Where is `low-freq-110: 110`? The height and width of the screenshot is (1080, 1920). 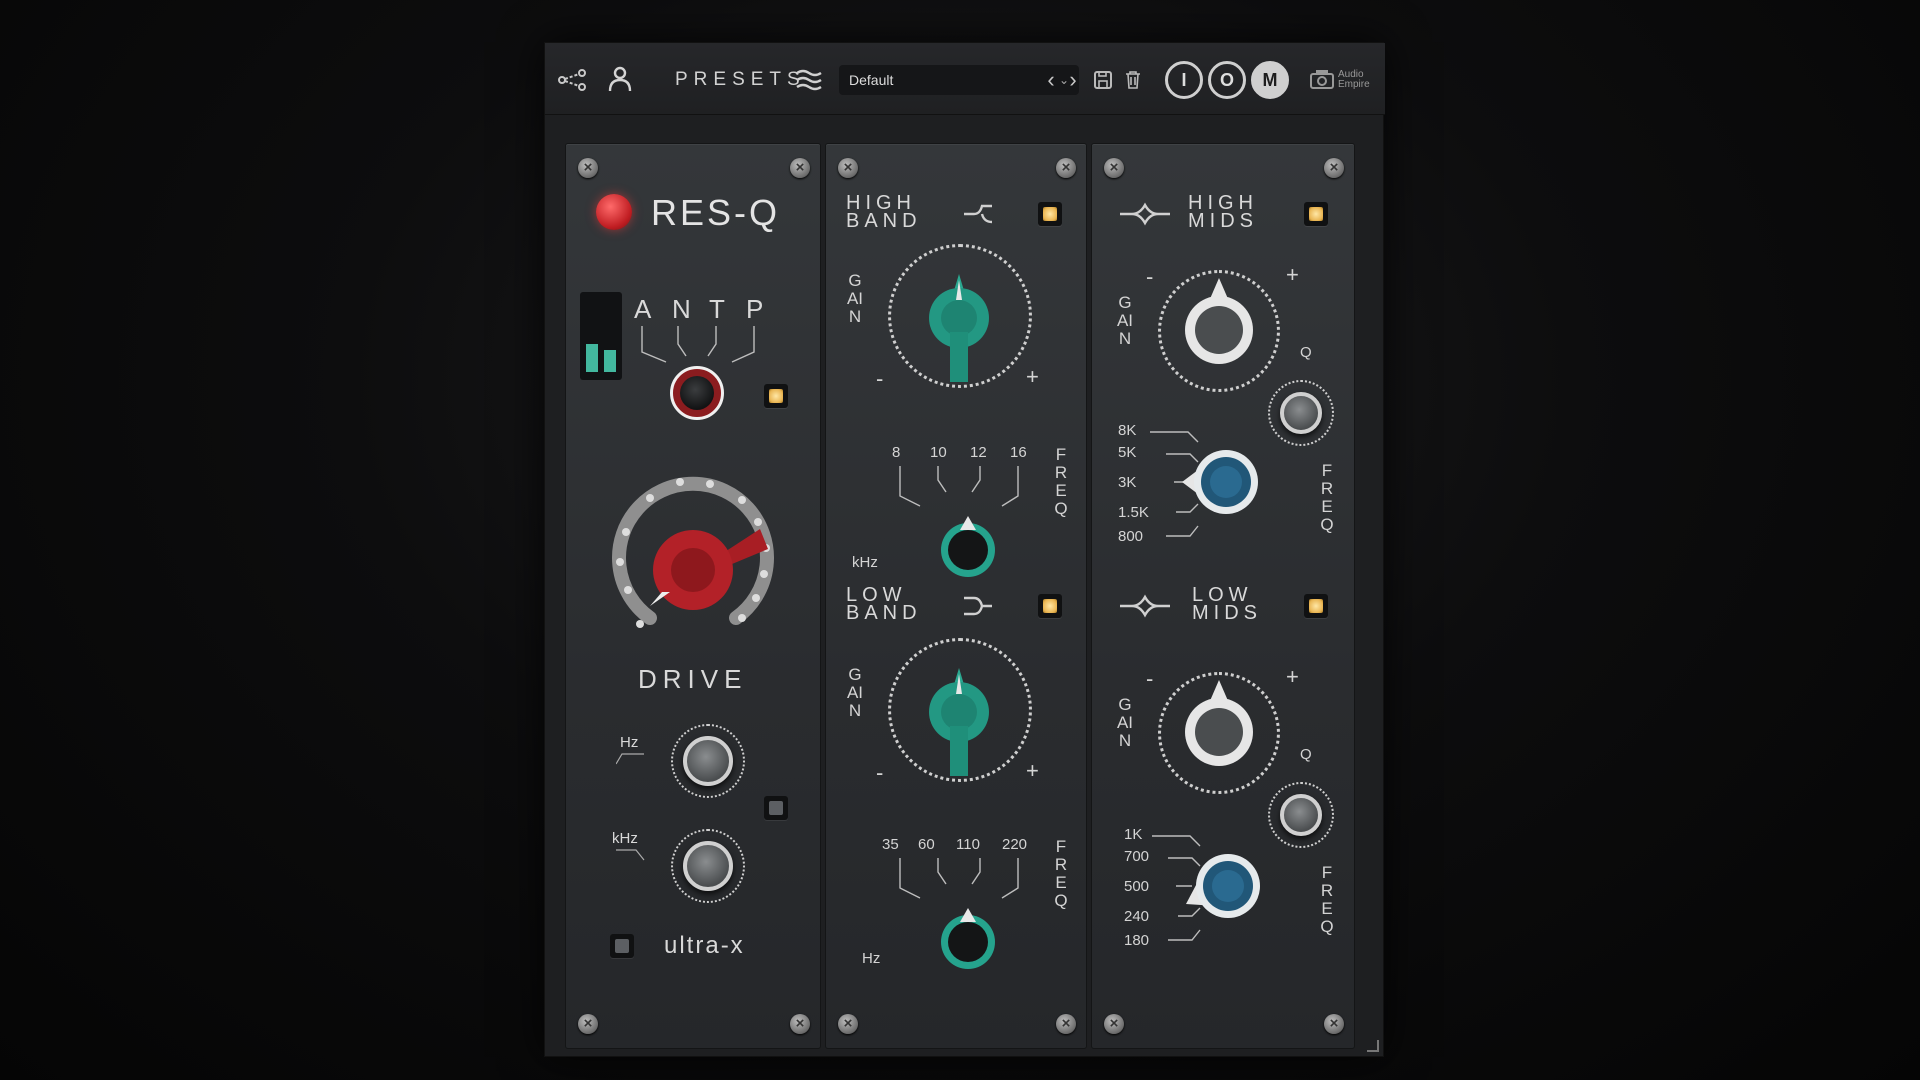 low-freq-110: 110 is located at coordinates (968, 844).